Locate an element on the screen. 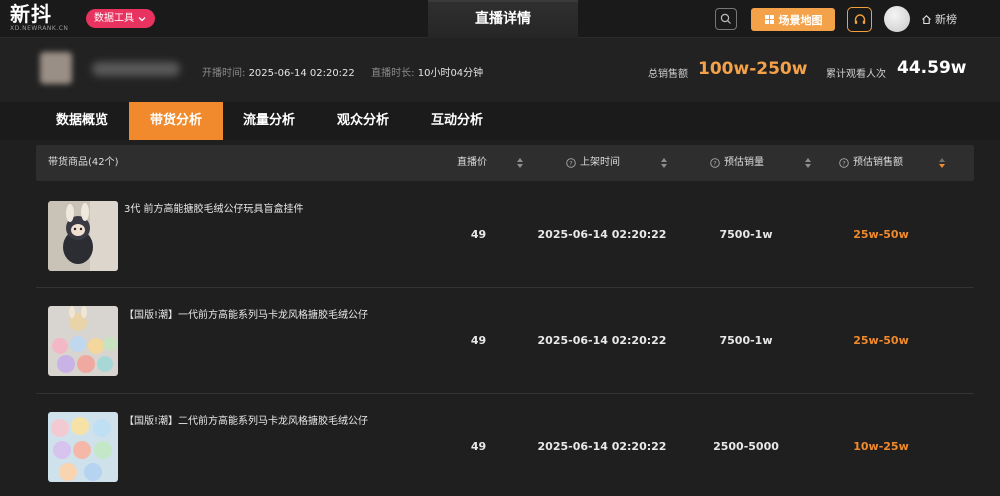  page-title-tab: 直播详情 is located at coordinates (503, 19).